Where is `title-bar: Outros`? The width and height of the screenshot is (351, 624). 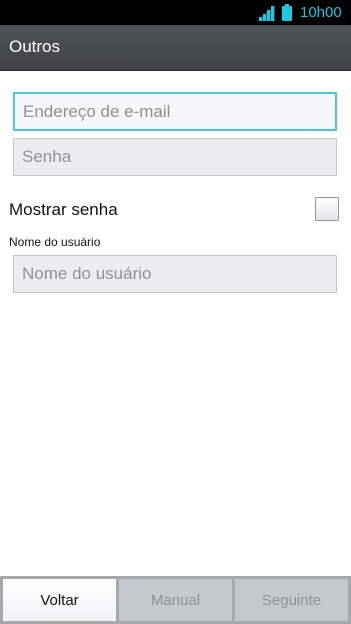 title-bar: Outros is located at coordinates (175, 48).